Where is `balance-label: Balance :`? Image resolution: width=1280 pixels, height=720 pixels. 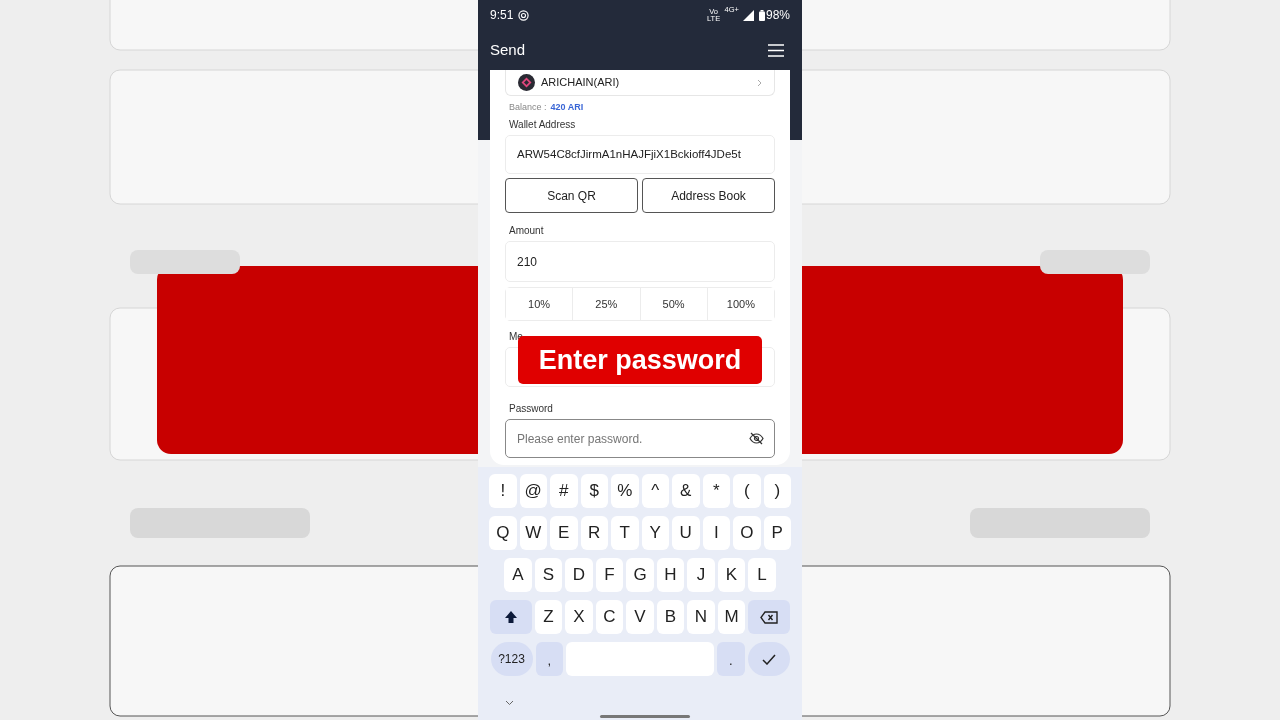
balance-label: Balance : is located at coordinates (528, 108).